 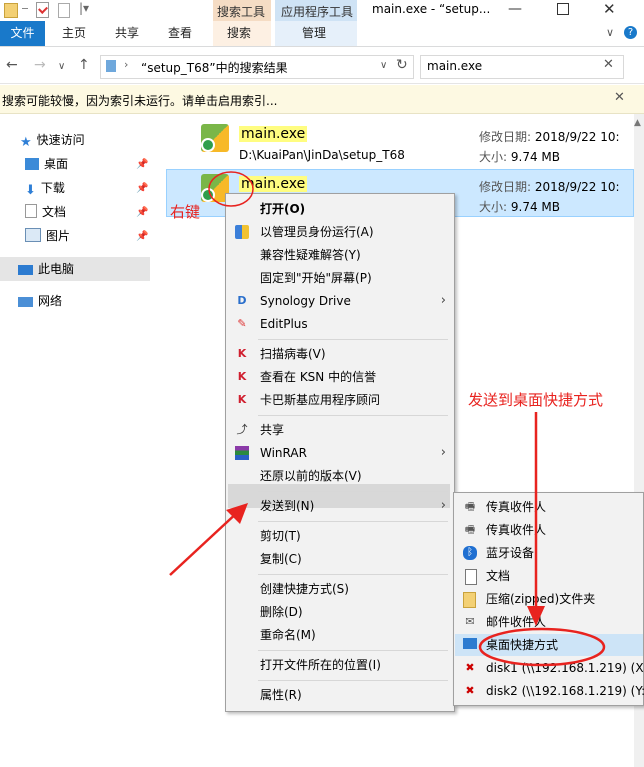 What do you see at coordinates (536, 400) in the screenshot?
I see `annotation-send-to-desktop: 发送到桌面快捷方式` at bounding box center [536, 400].